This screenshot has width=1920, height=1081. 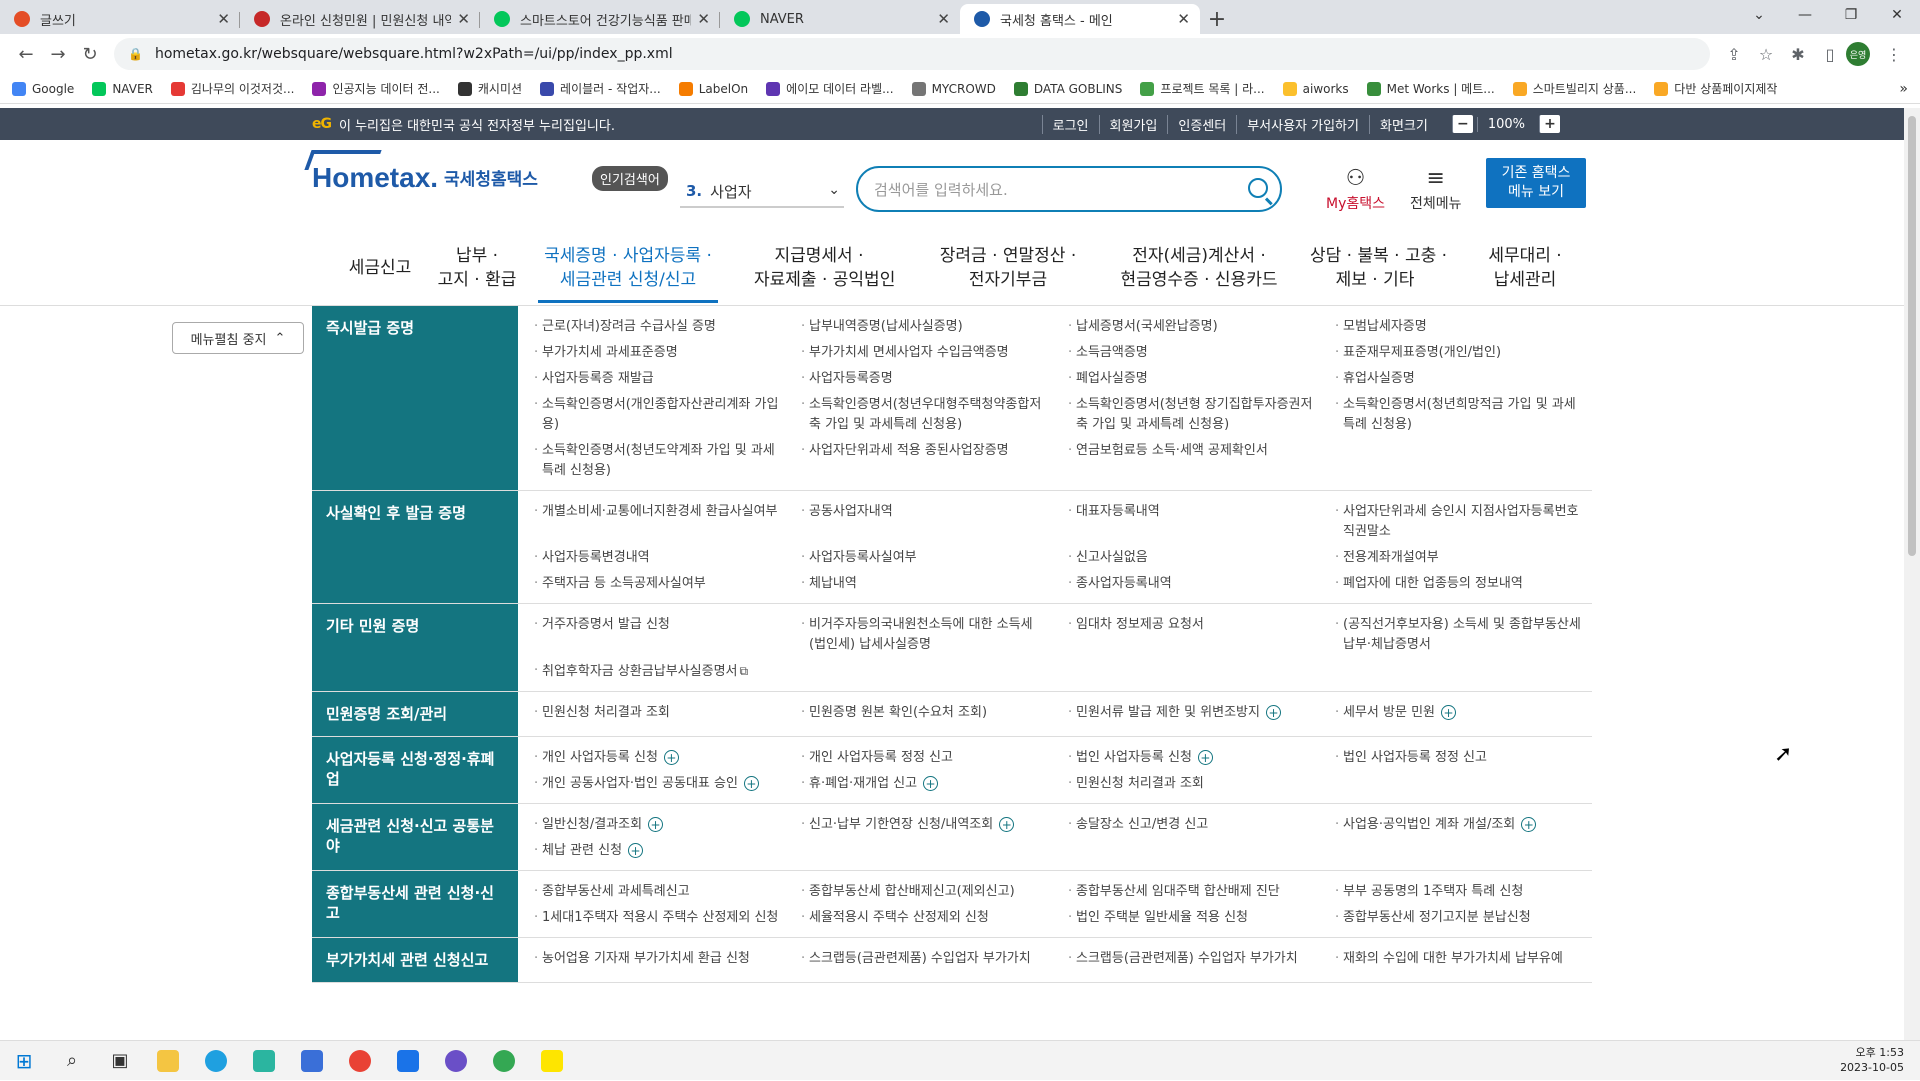 I want to click on submenu-link: 사업자등록증 재발급, so click(x=657, y=379).